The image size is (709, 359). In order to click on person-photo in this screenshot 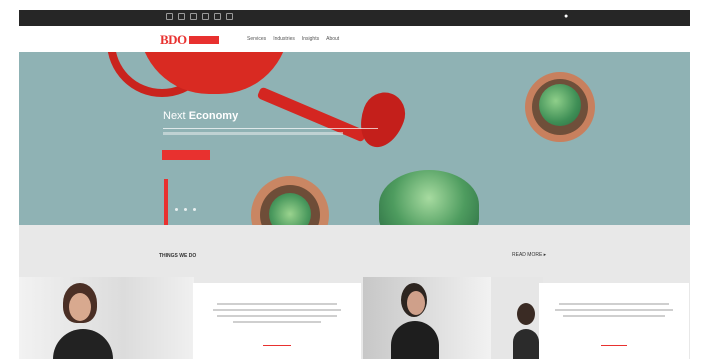, I will do `click(517, 318)`.